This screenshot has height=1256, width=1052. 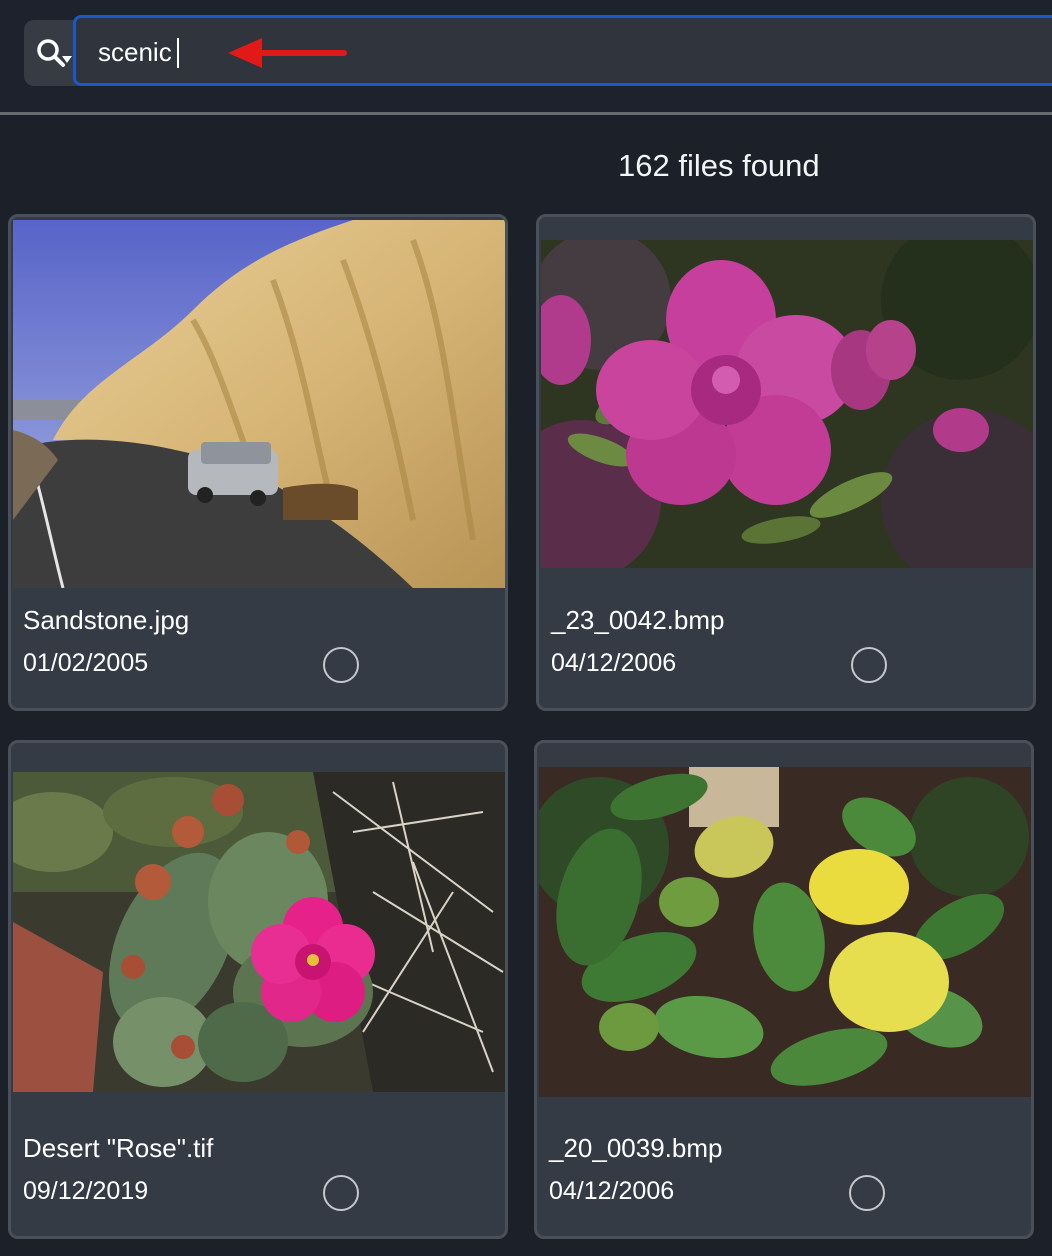 I want to click on divider, so click(x=526, y=113).